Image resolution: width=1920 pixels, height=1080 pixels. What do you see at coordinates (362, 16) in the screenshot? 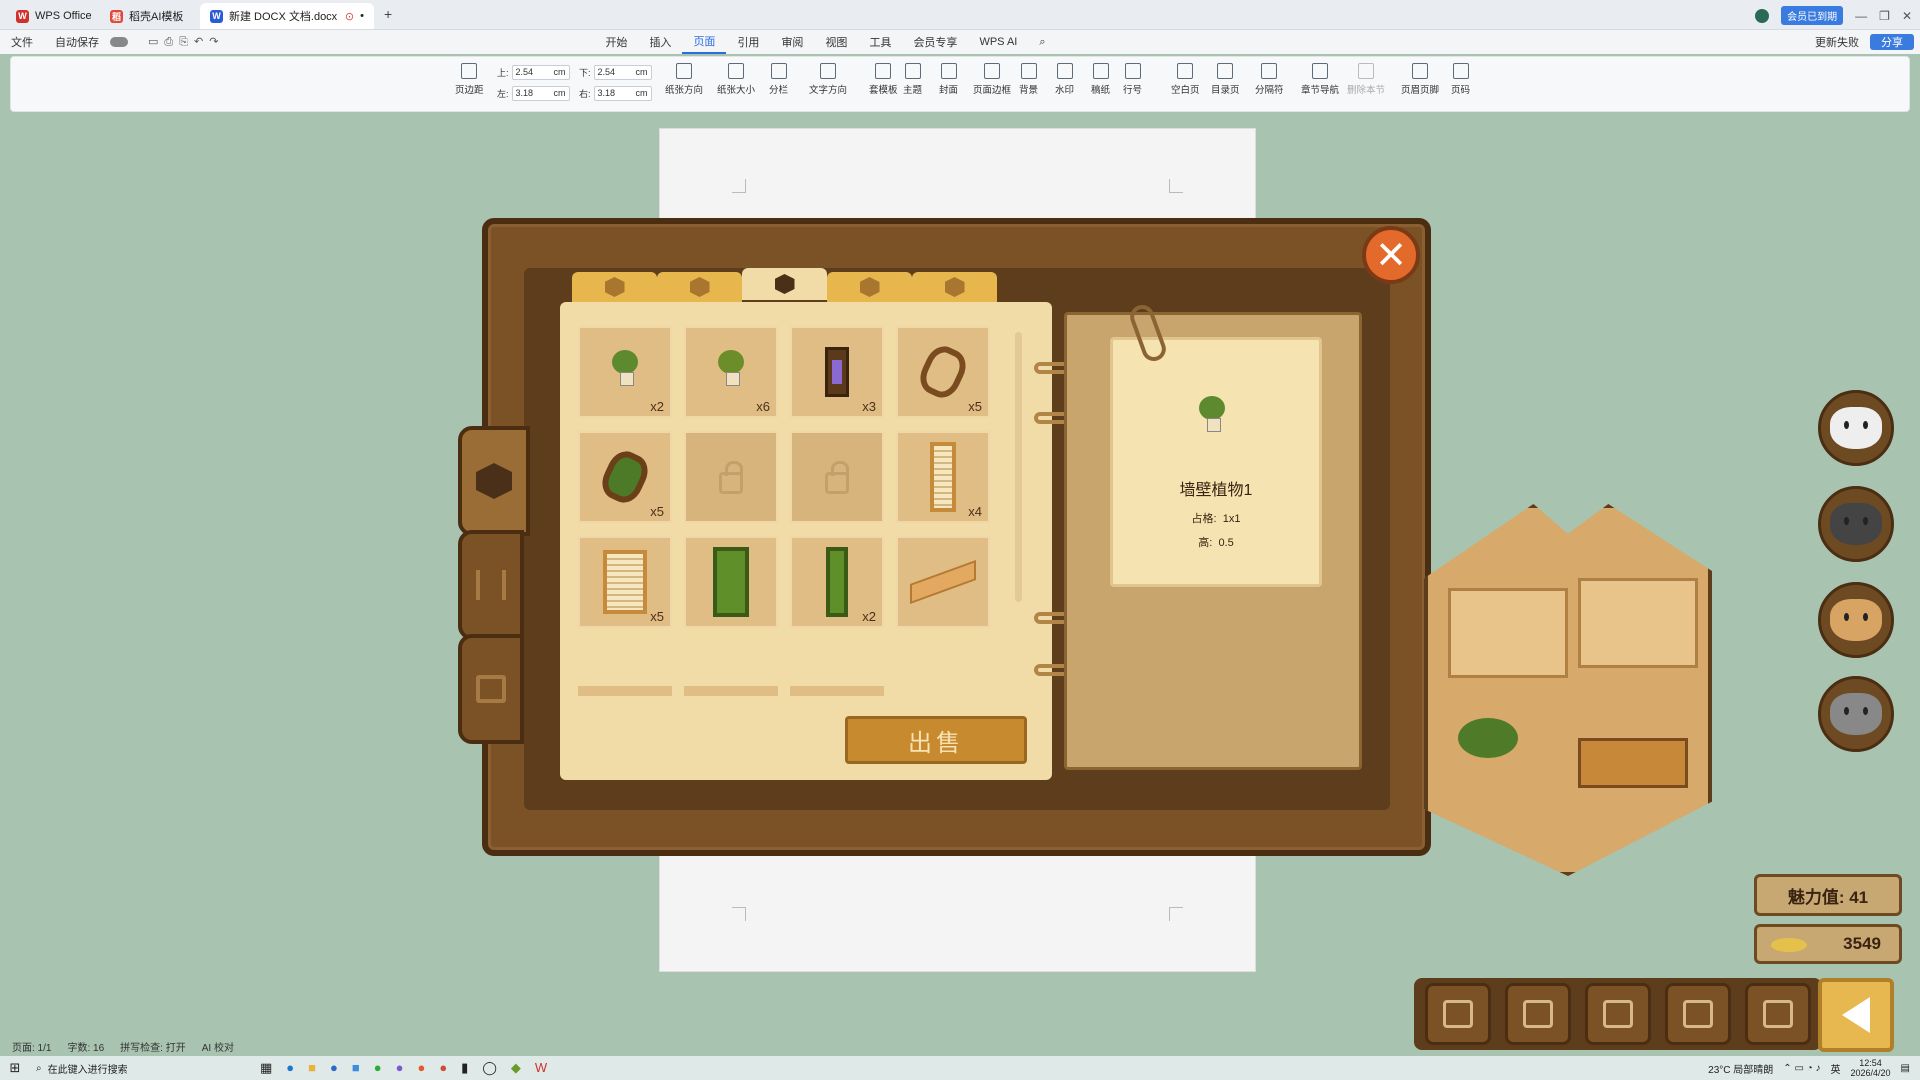
I see `close-tab-icon: •` at bounding box center [362, 16].